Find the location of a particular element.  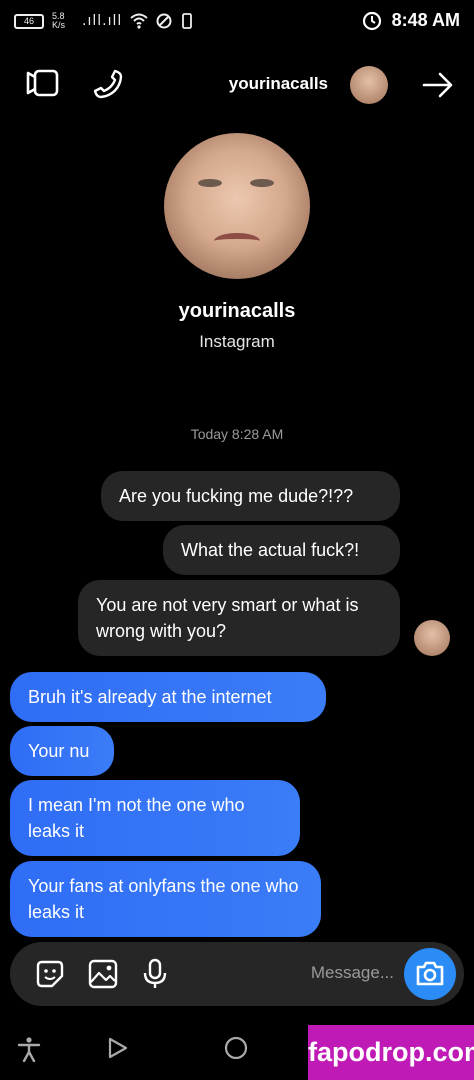

chat-header: yourinacalls is located at coordinates (237, 86).